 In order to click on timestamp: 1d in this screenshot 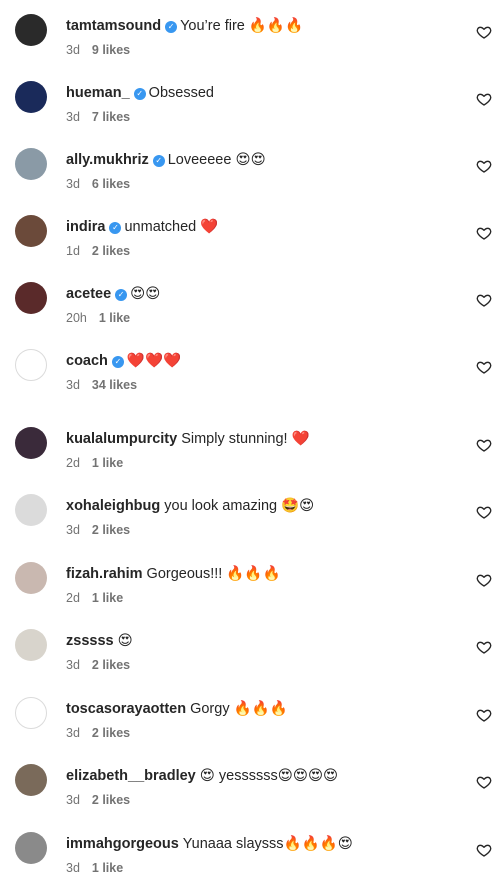, I will do `click(73, 251)`.